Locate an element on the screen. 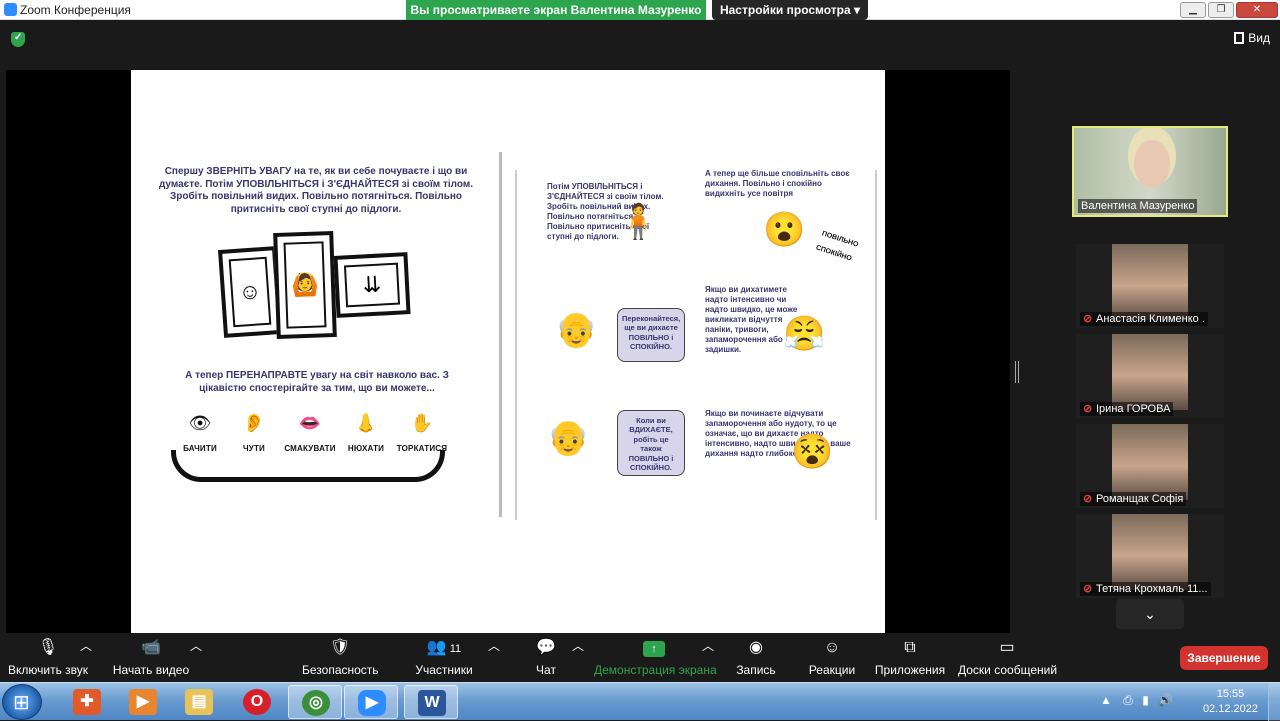  share-arrow-icon: ↑ is located at coordinates (654, 649).